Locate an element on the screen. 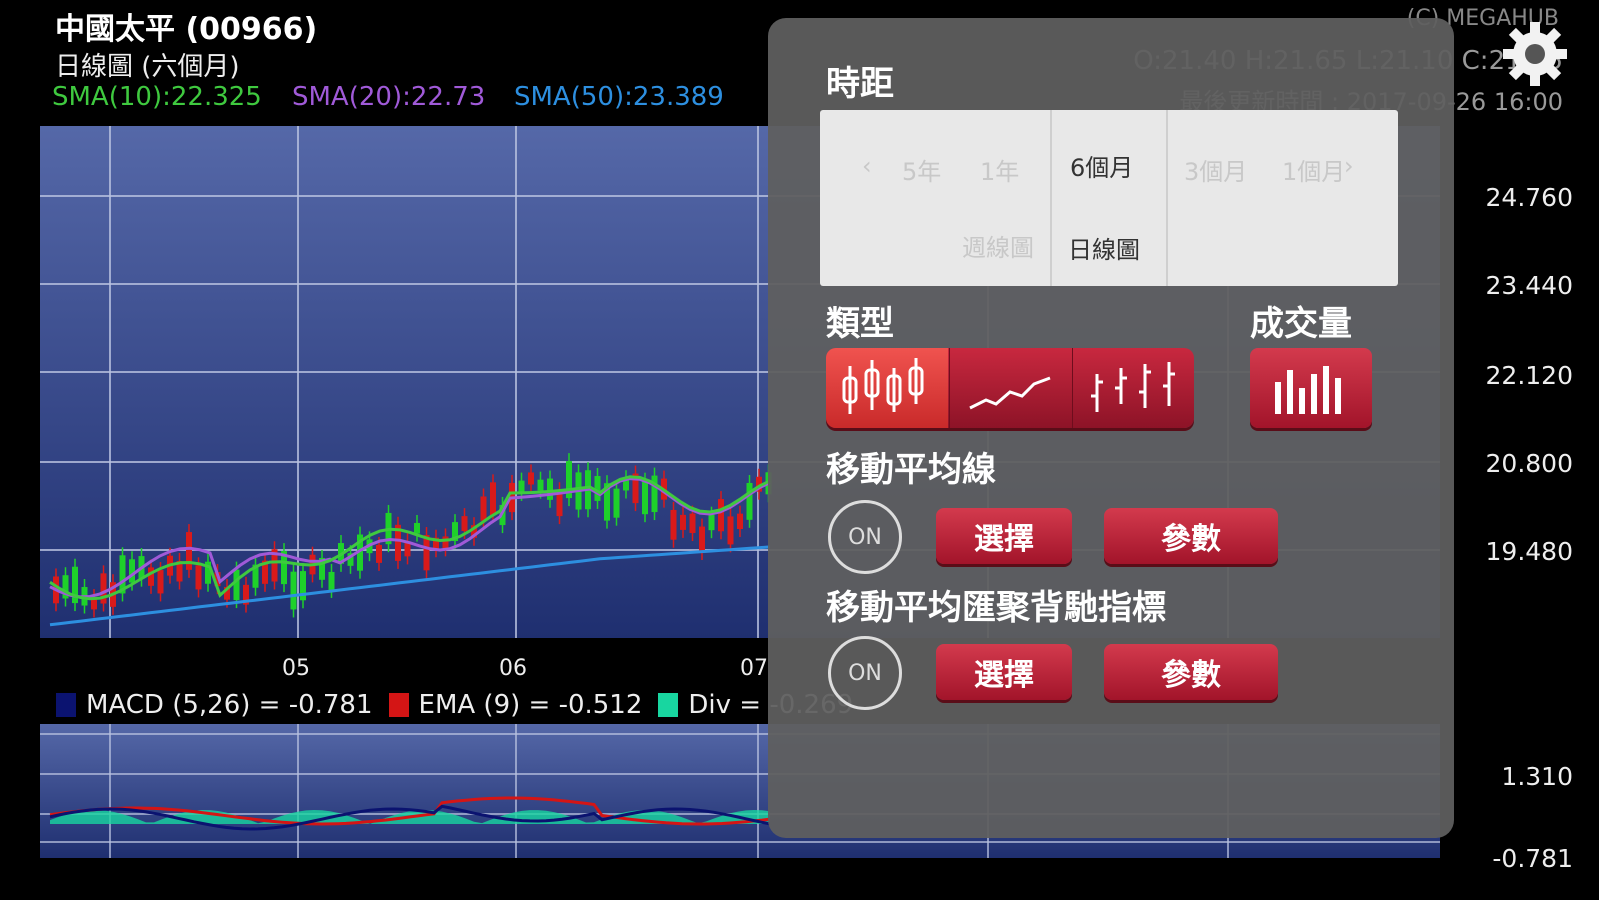  chart-interval-option: 週線圖 is located at coordinates (998, 245).